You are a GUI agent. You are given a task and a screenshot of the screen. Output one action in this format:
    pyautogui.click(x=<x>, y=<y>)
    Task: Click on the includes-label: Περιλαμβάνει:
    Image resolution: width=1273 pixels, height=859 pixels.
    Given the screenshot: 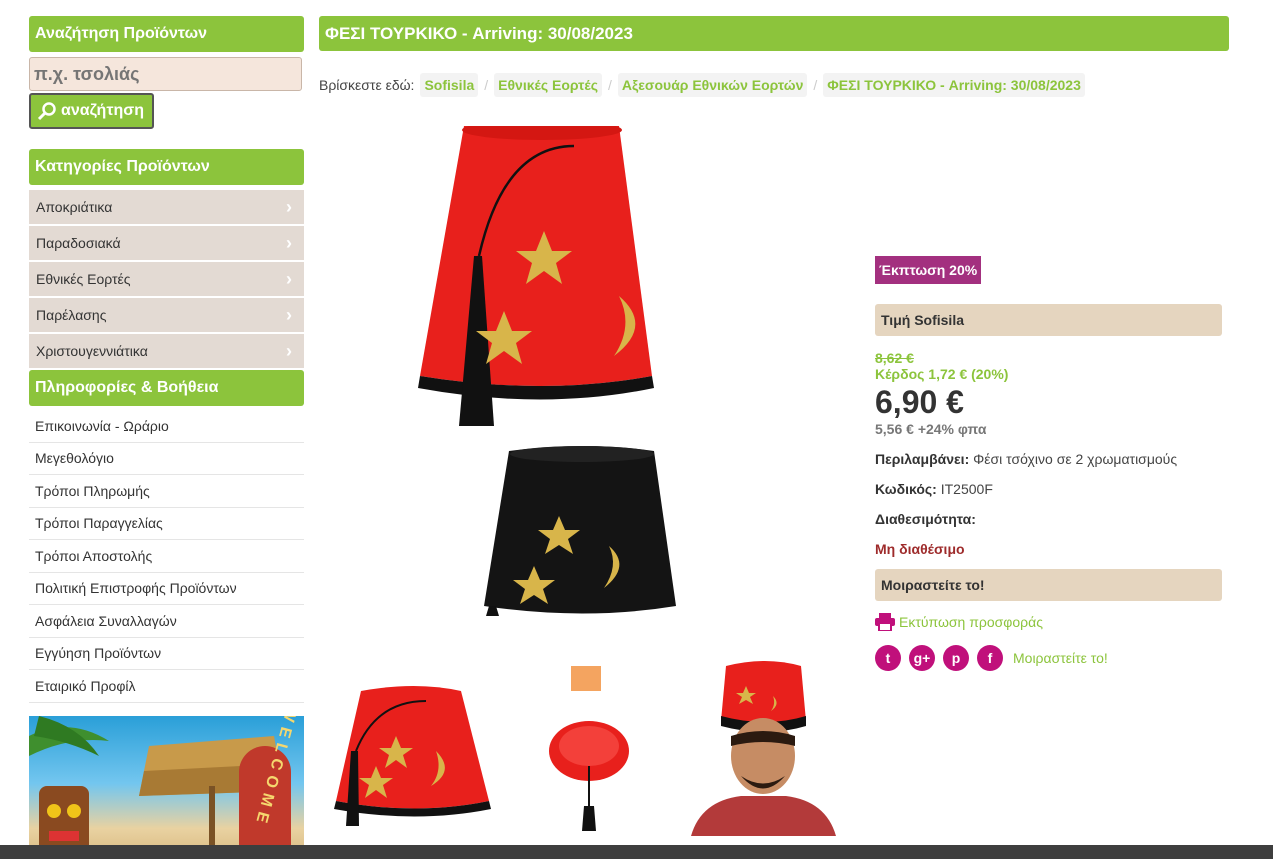 What is the action you would take?
    pyautogui.click(x=922, y=459)
    